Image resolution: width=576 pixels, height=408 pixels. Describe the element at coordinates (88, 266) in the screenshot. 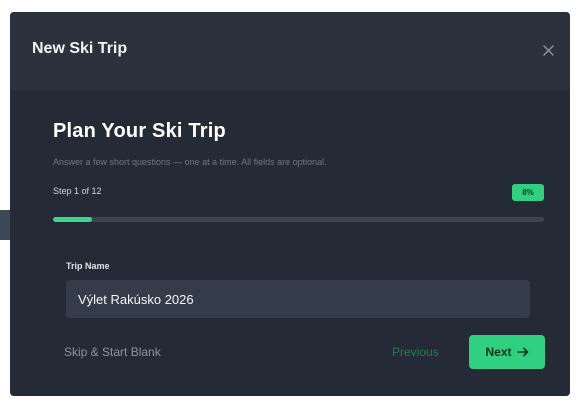

I see `trip-name-label: Trip Name` at that location.